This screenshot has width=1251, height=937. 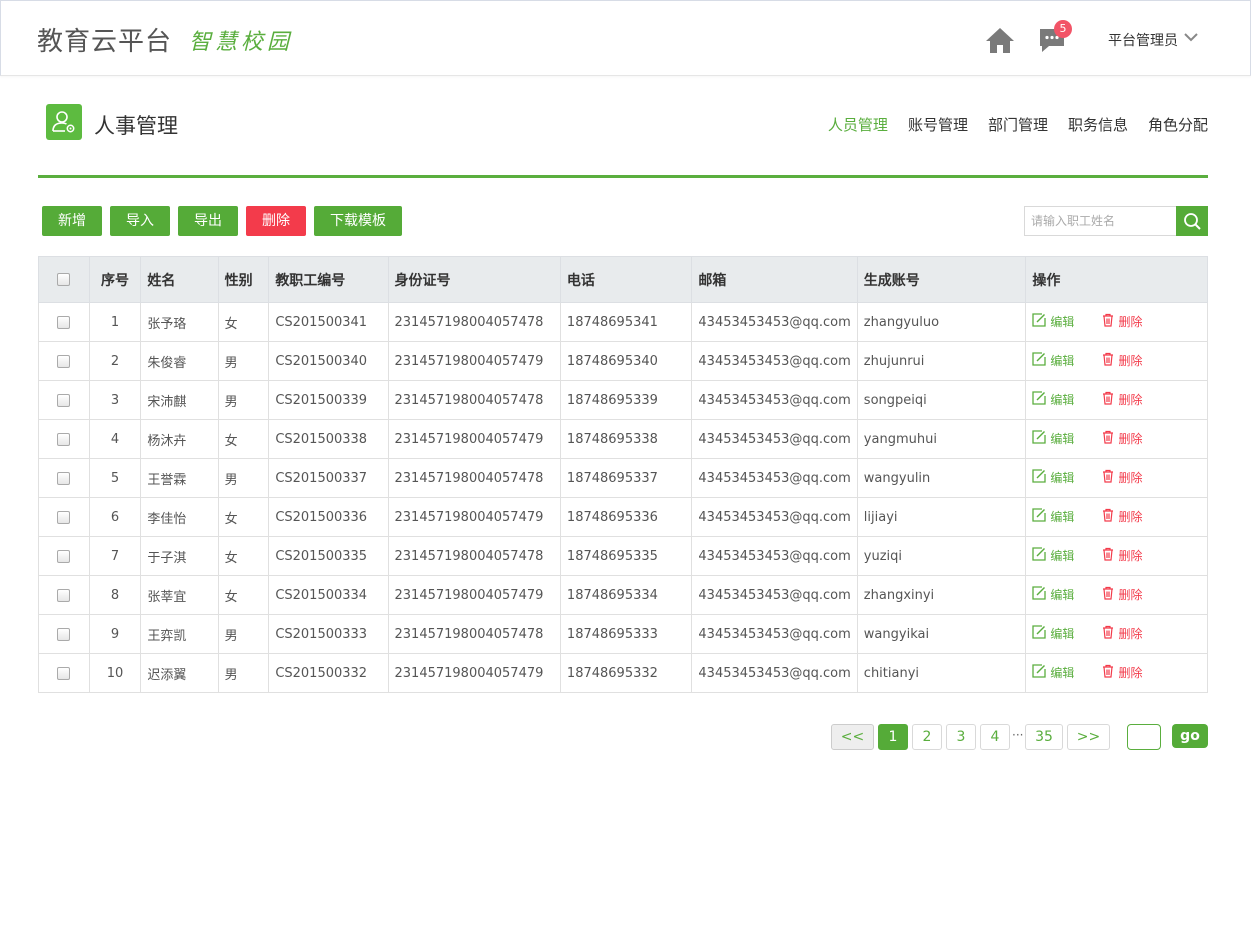 I want to click on tab-roles: 角色分配, so click(x=1178, y=124).